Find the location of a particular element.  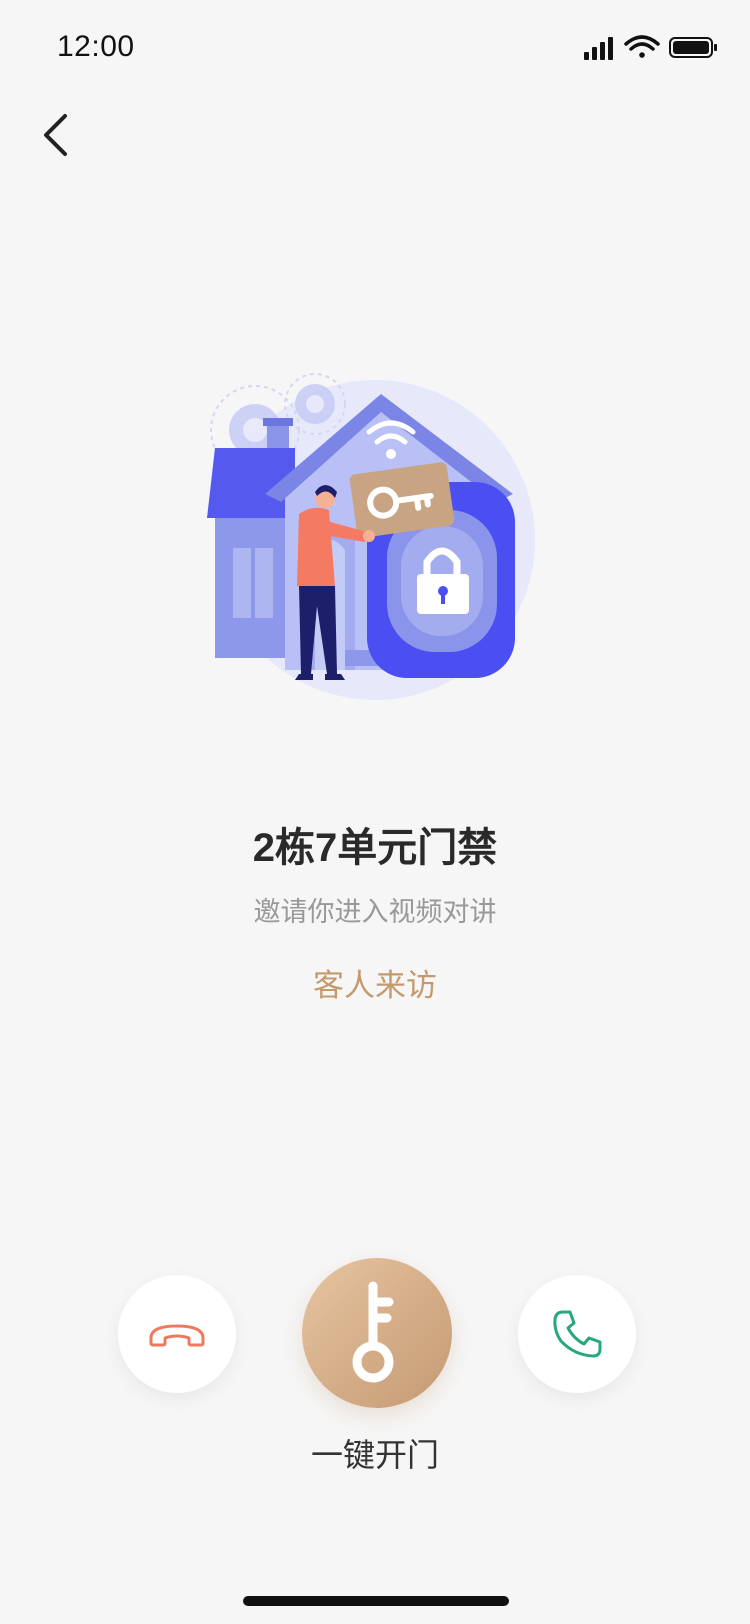

unlock-door-button is located at coordinates (377, 1333).